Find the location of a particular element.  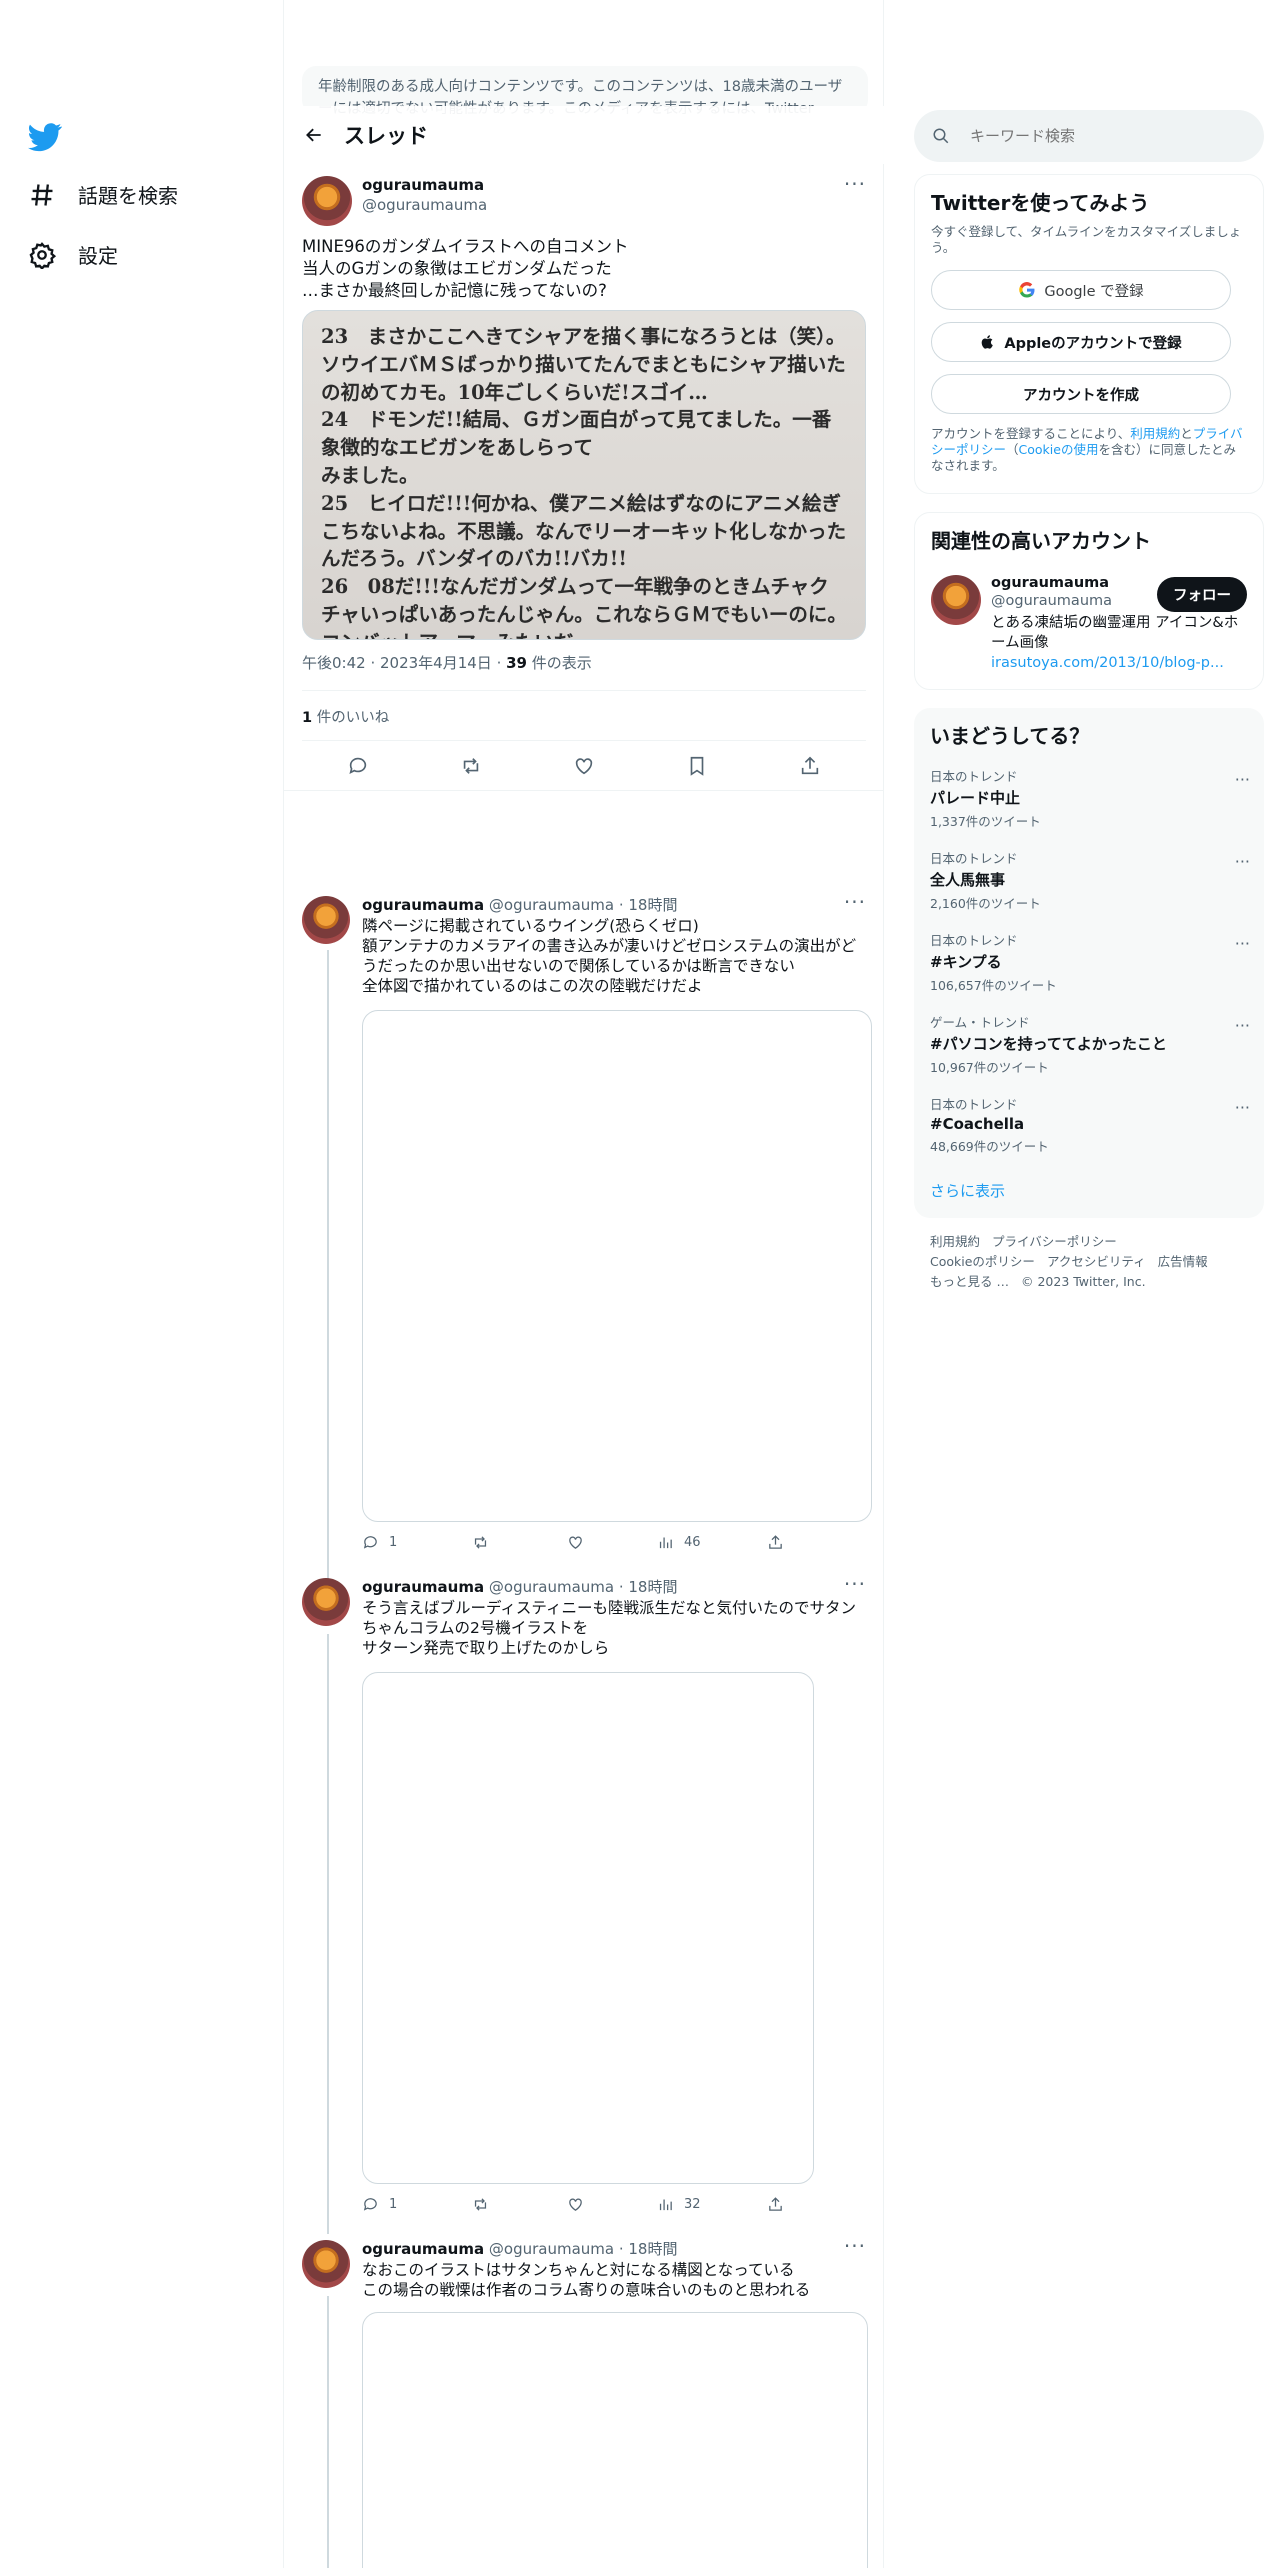

search-bar is located at coordinates (1089, 136).